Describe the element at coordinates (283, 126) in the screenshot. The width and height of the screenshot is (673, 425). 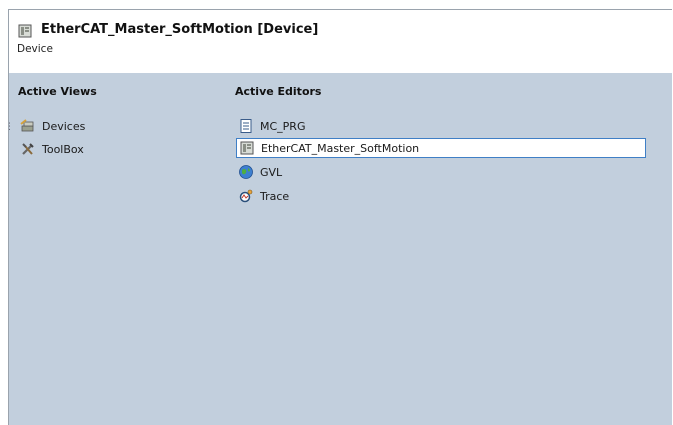
I see `editor-item-label: MC_PRG` at that location.